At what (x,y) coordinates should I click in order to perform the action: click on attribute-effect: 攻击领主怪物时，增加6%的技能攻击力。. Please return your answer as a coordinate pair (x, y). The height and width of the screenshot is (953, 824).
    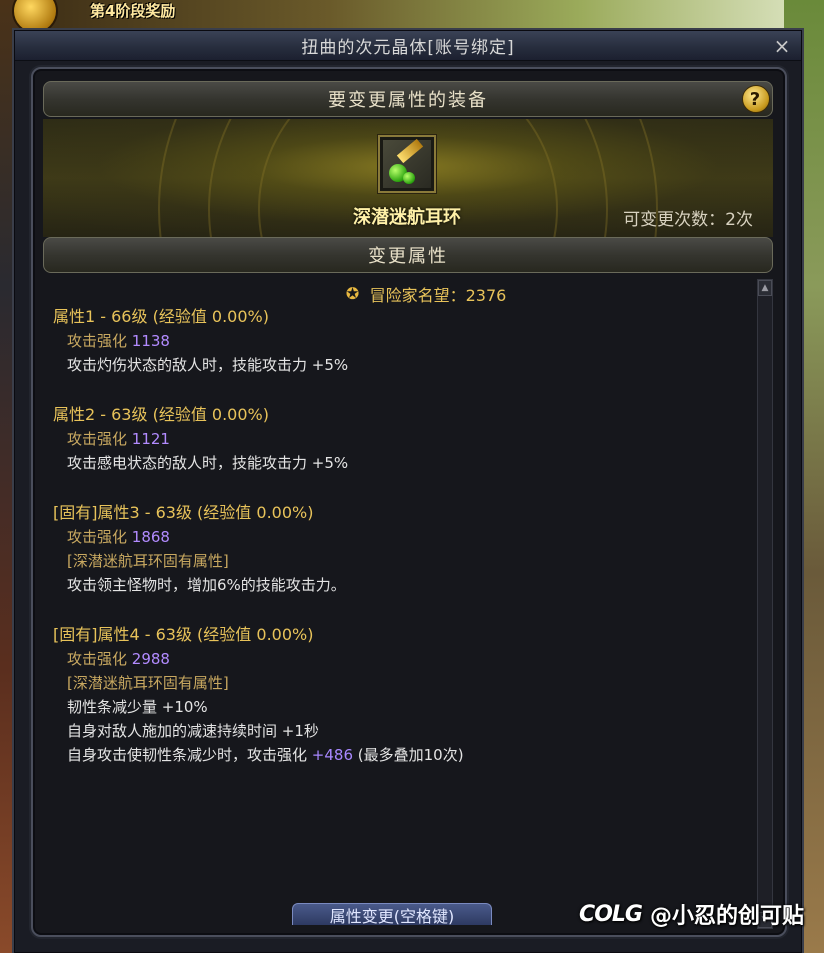
    Looking at the image, I should click on (206, 585).